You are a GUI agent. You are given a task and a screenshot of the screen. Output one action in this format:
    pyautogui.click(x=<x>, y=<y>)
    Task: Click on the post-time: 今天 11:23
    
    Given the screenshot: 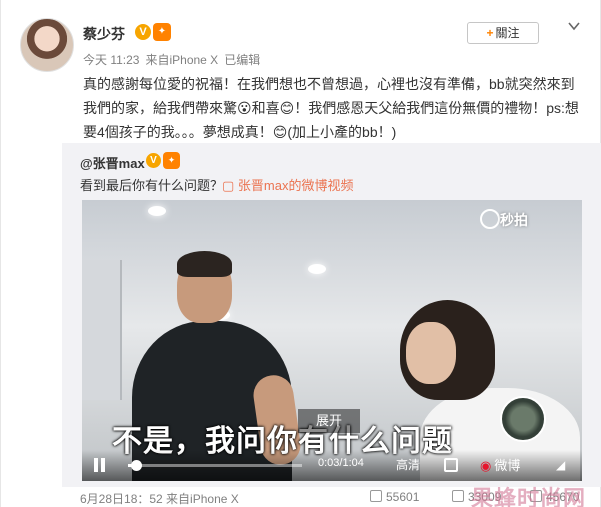 What is the action you would take?
    pyautogui.click(x=111, y=60)
    